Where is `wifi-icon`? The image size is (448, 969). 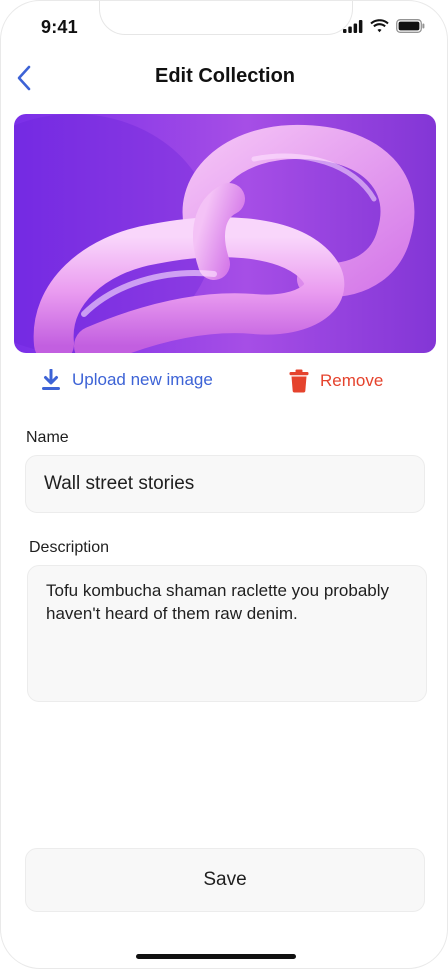
wifi-icon is located at coordinates (379, 26).